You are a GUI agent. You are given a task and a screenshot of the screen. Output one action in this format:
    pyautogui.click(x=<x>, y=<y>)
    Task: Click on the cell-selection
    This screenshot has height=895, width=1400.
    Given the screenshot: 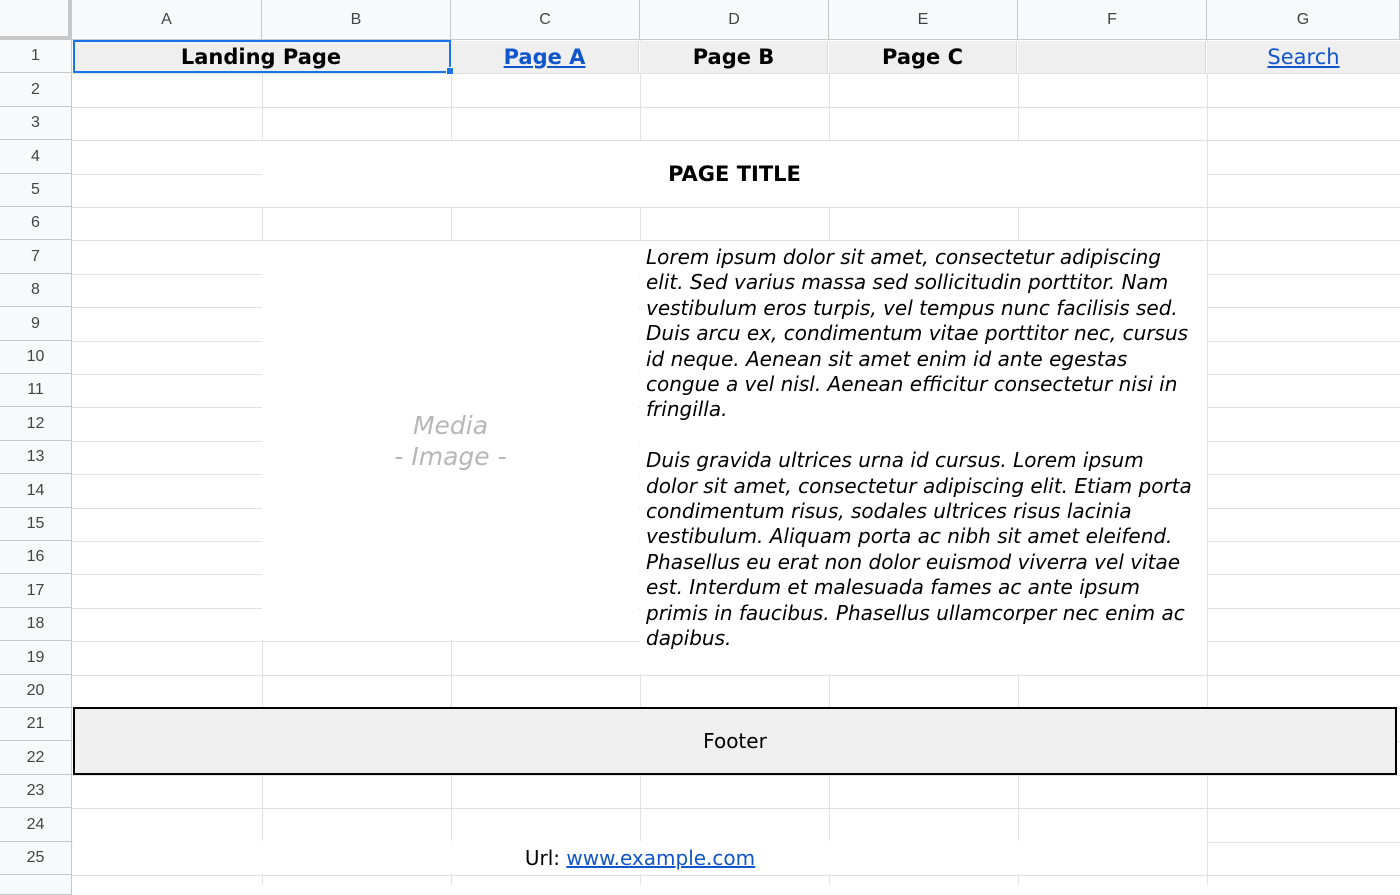 What is the action you would take?
    pyautogui.click(x=262, y=56)
    